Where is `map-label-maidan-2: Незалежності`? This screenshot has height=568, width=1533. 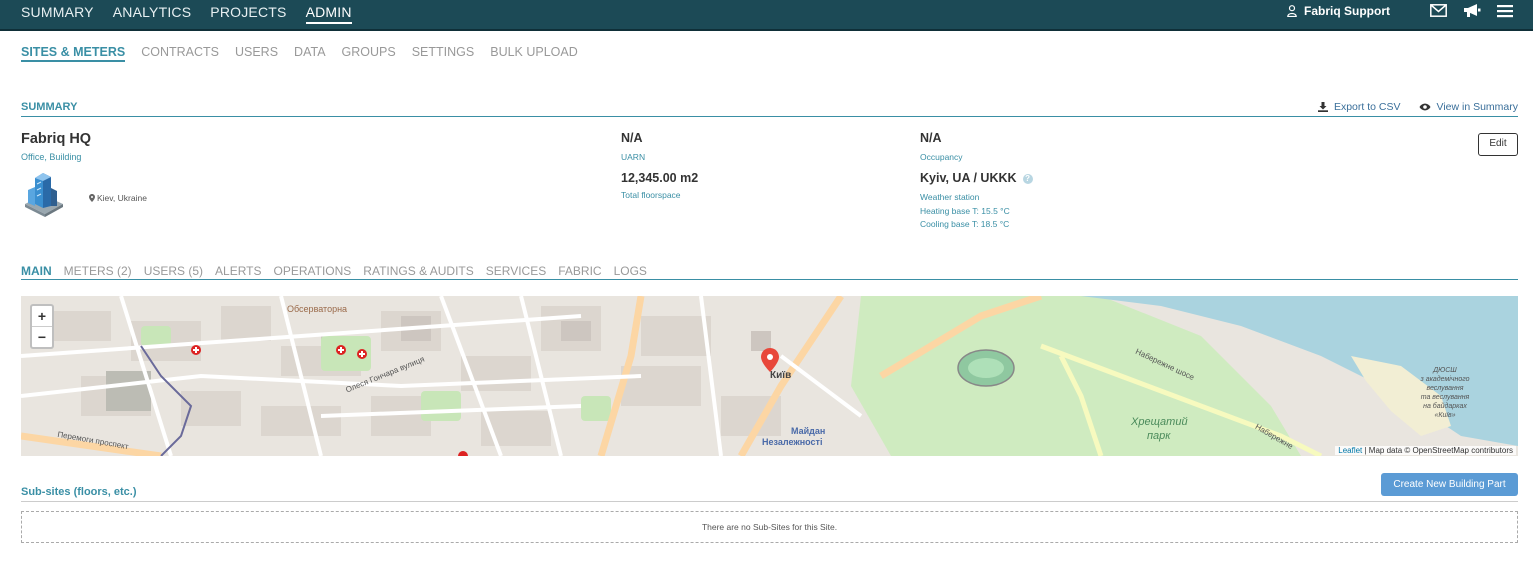 map-label-maidan-2: Незалежності is located at coordinates (792, 442).